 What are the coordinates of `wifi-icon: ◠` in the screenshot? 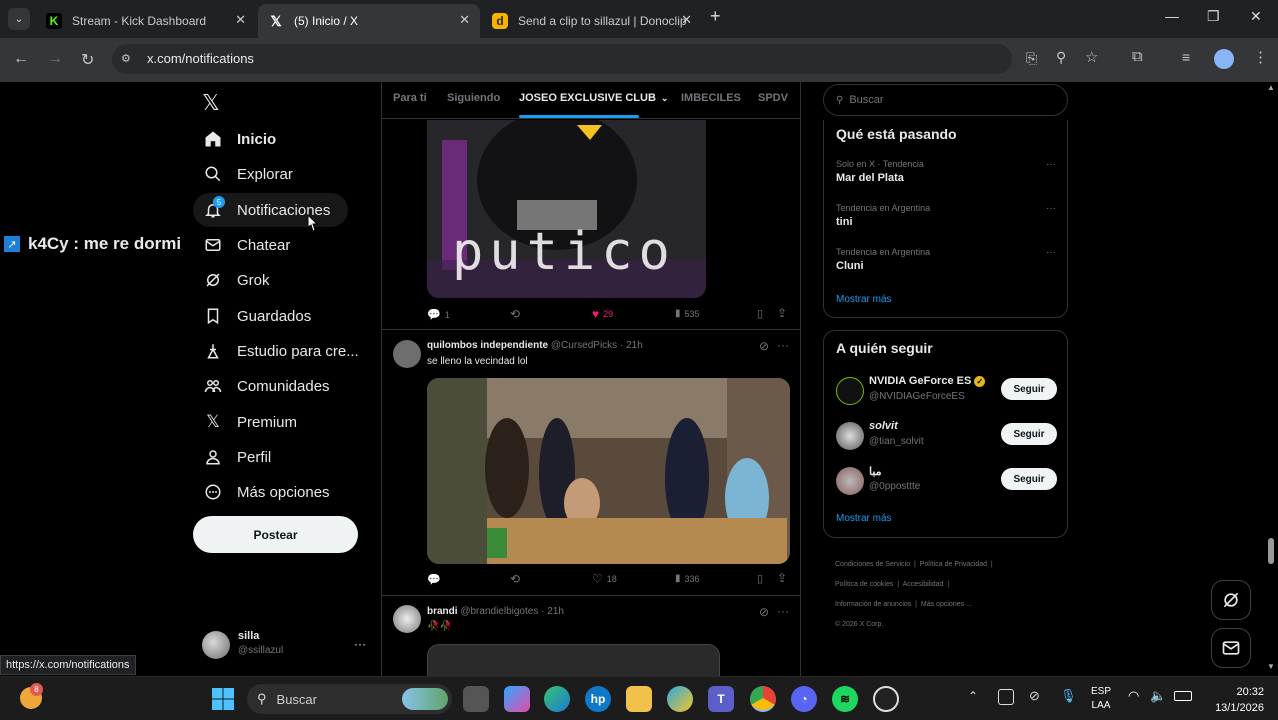 It's located at (1133, 696).